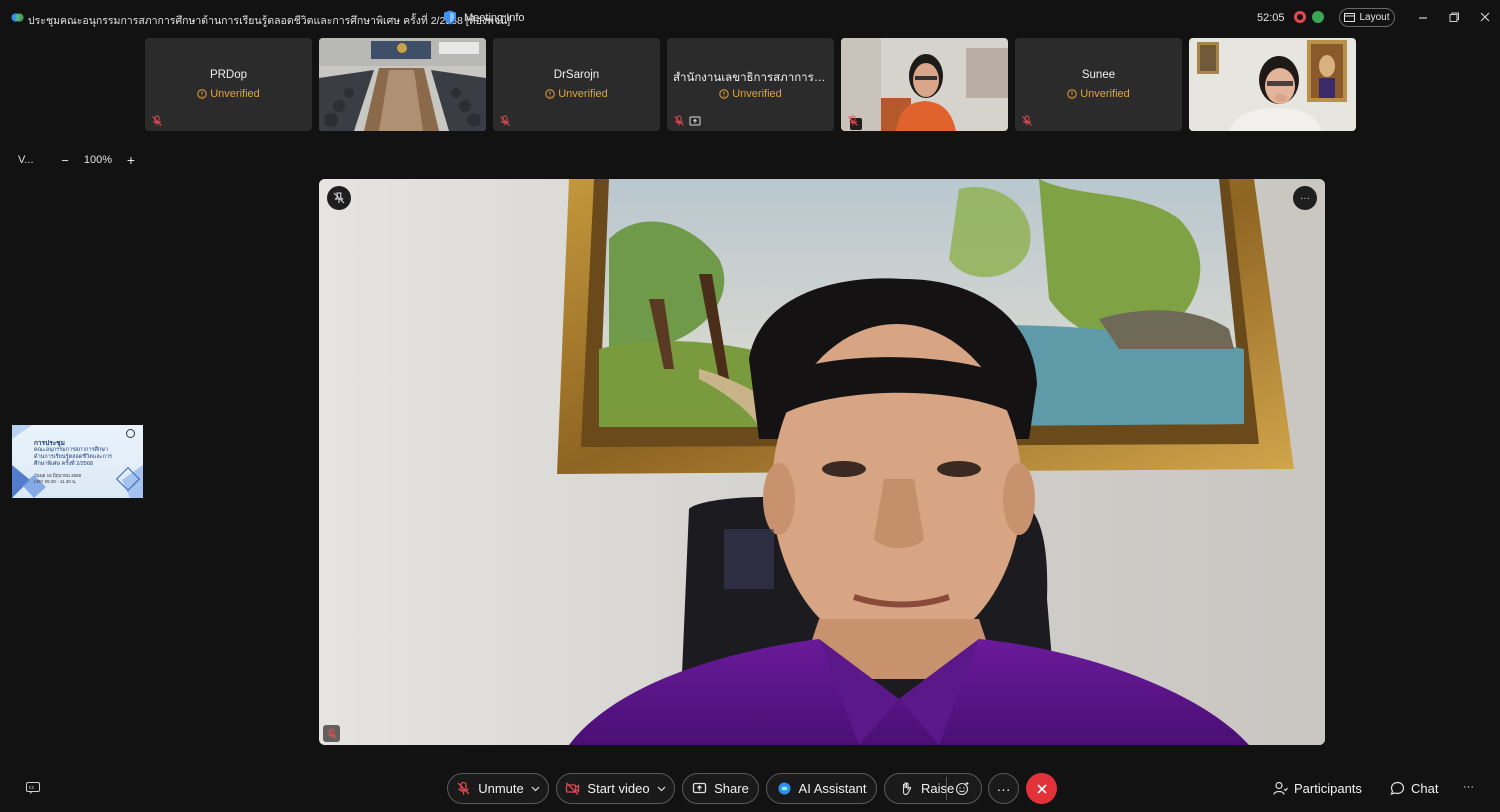 The image size is (1500, 812). Describe the element at coordinates (832, 788) in the screenshot. I see `ai-assistant-label: AI Assistant` at that location.